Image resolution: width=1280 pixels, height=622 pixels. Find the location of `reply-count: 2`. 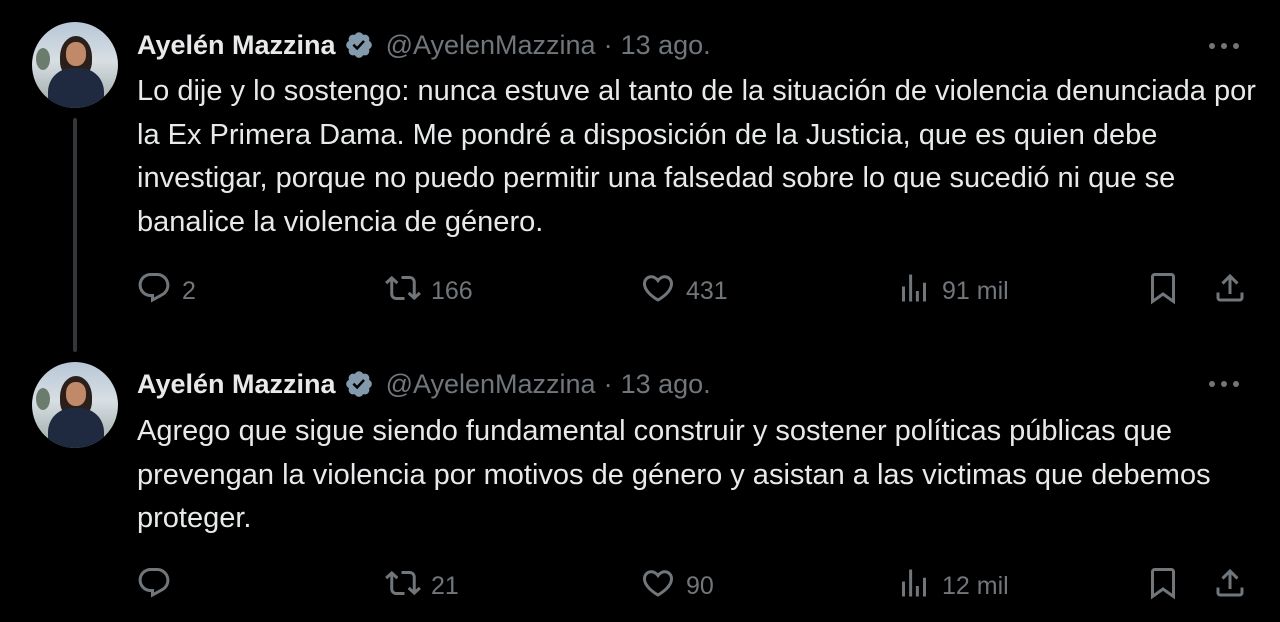

reply-count: 2 is located at coordinates (189, 290).